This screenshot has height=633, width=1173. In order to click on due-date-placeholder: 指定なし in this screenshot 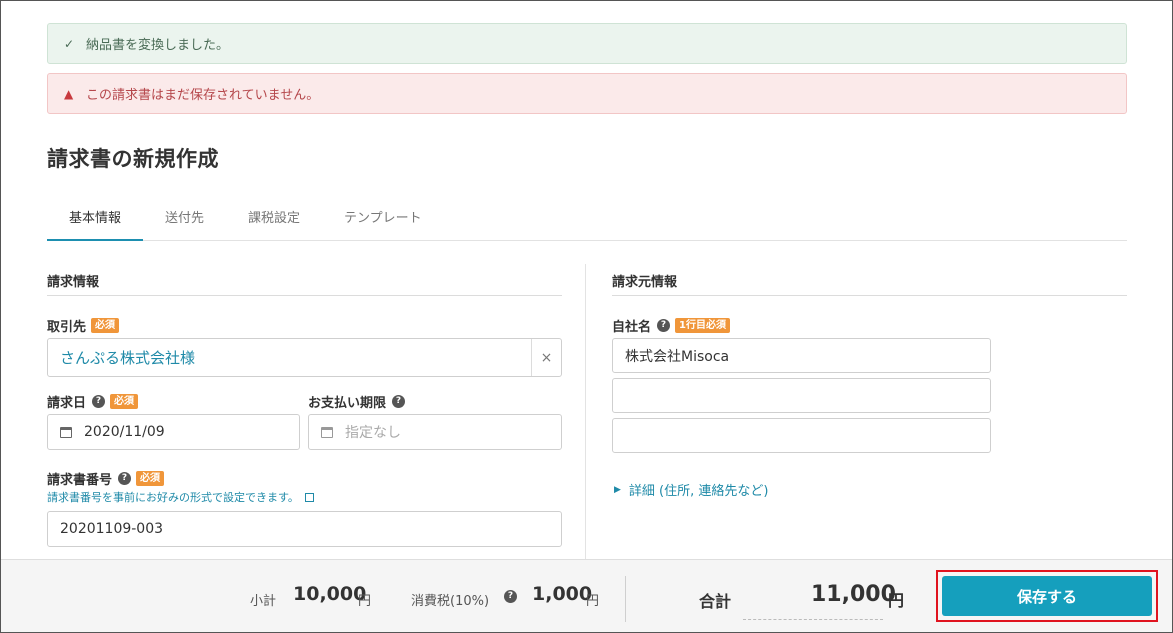, I will do `click(373, 433)`.